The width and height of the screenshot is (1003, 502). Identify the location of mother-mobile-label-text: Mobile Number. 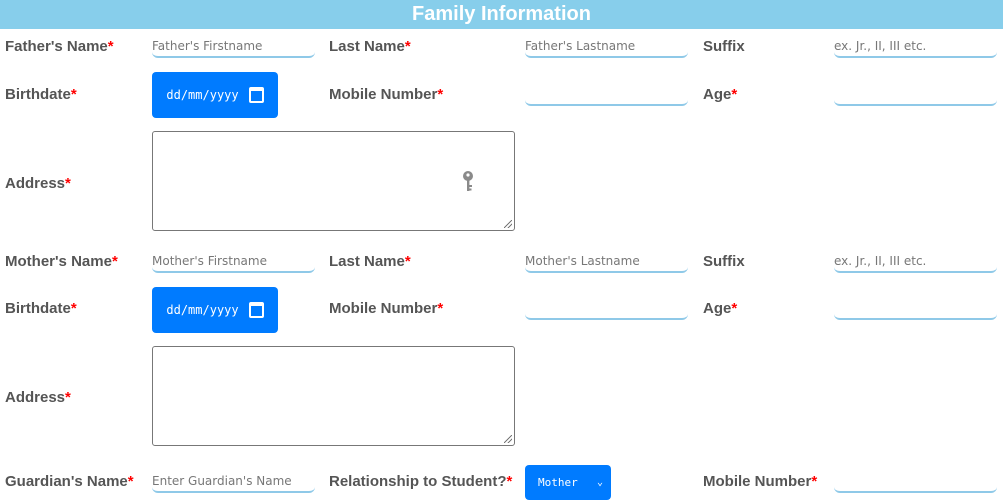
(383, 308).